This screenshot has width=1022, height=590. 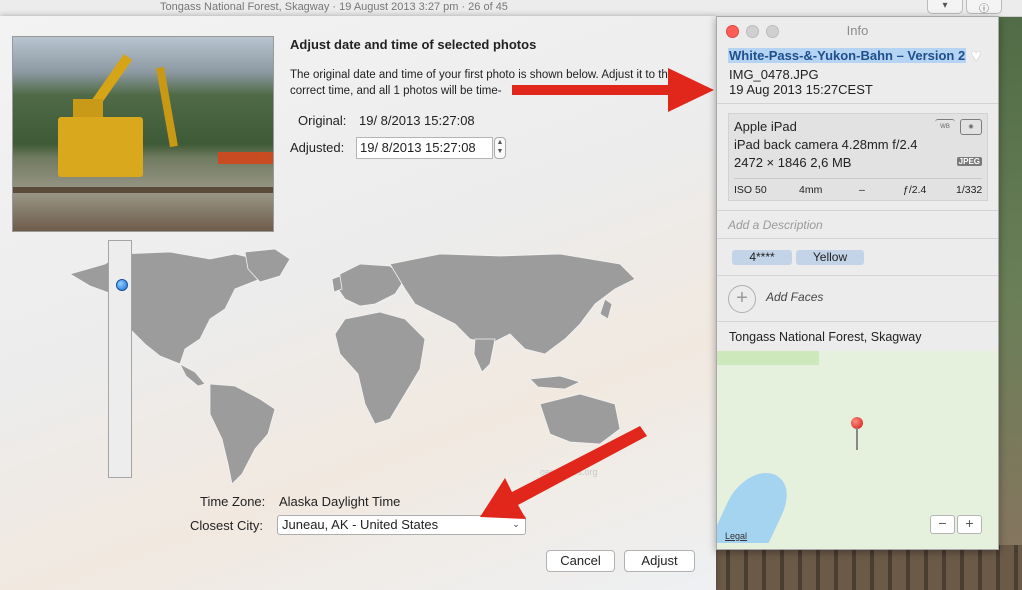 I want to click on keyword-tag: 4****, so click(x=762, y=257).